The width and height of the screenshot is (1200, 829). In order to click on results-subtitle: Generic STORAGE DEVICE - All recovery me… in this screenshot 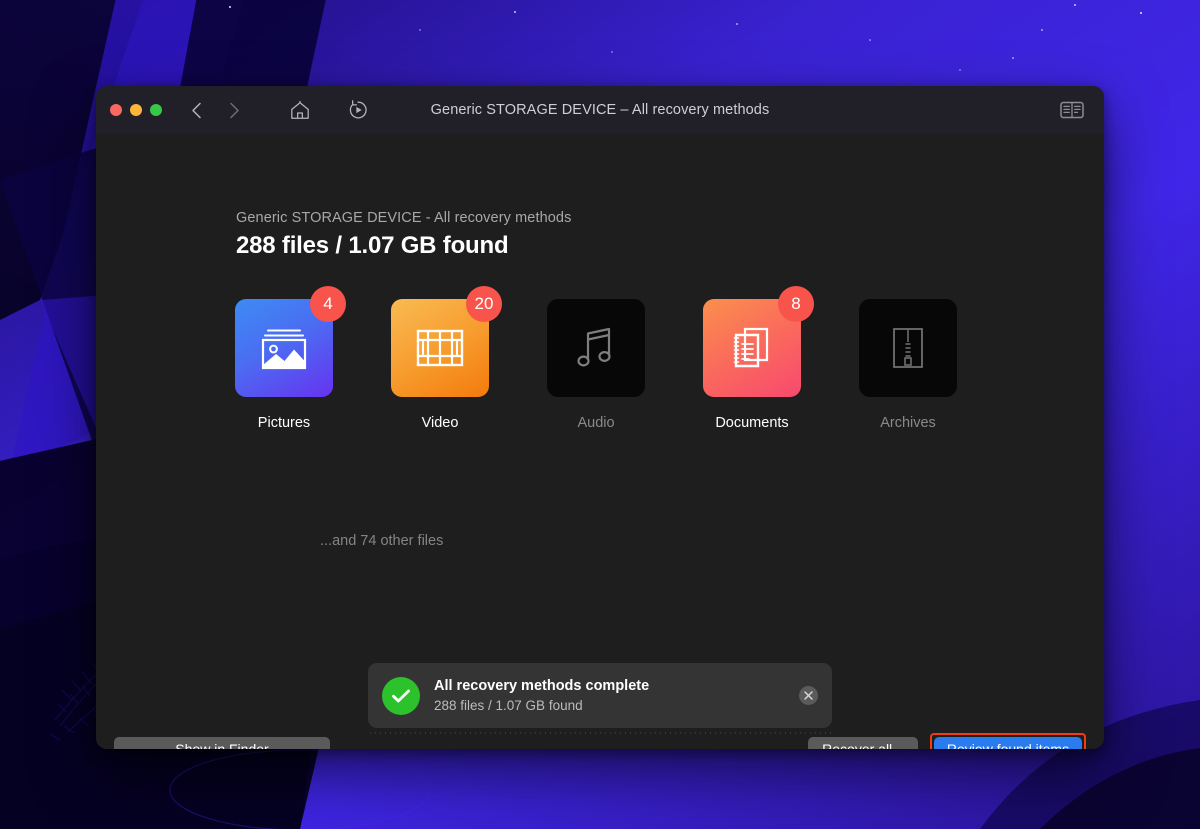, I will do `click(404, 218)`.